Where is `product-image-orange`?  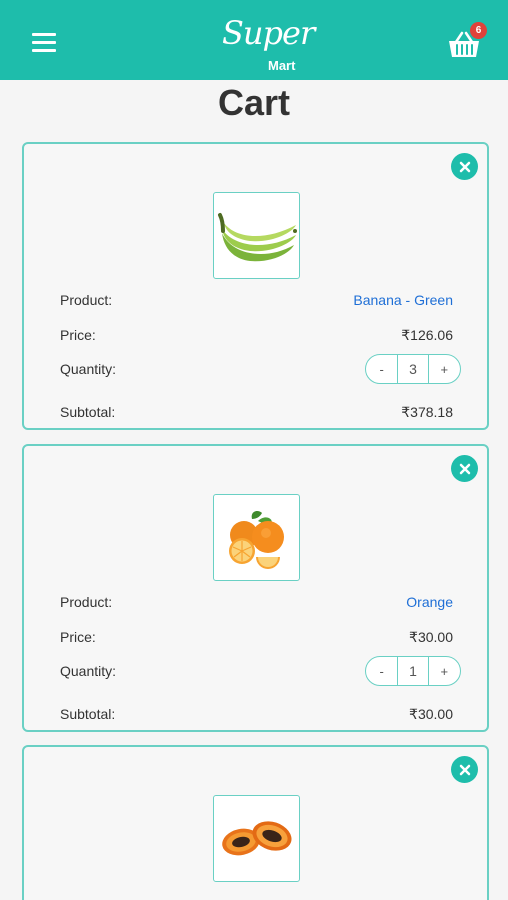
product-image-orange is located at coordinates (256, 537).